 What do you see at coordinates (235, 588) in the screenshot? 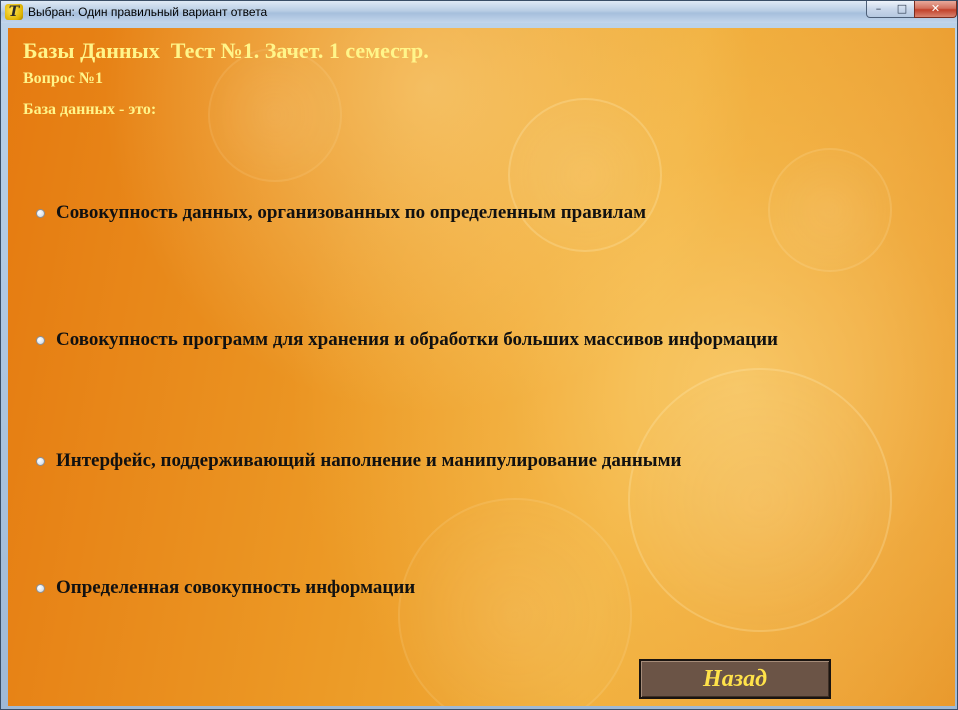
I see `answer-option-label: Определенная совокупность информации` at bounding box center [235, 588].